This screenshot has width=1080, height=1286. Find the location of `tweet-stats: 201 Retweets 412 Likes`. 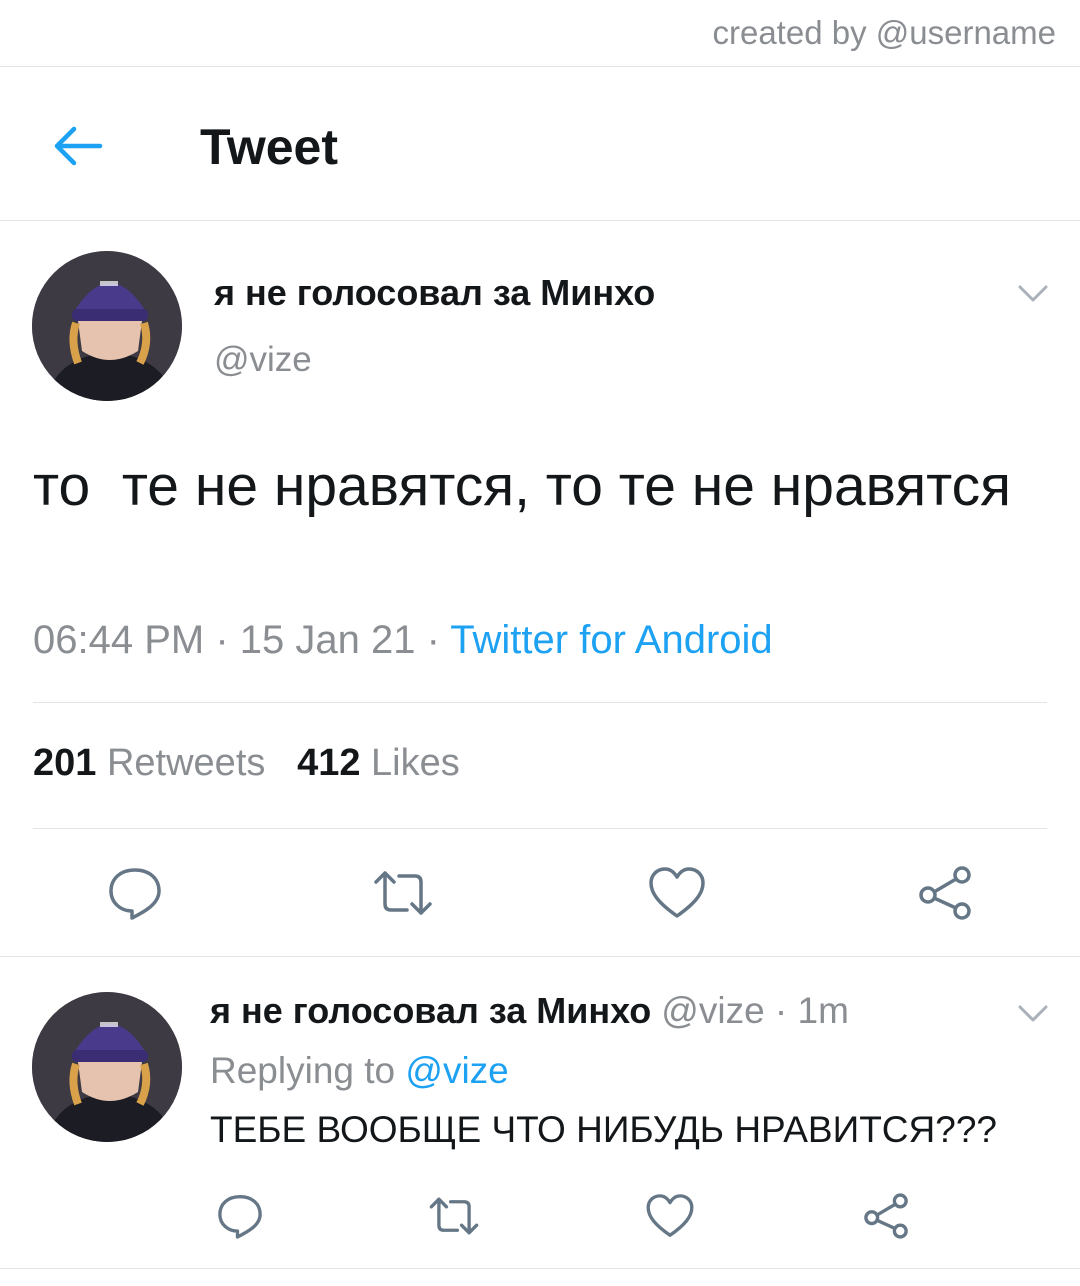

tweet-stats: 201 Retweets 412 Likes is located at coordinates (246, 763).